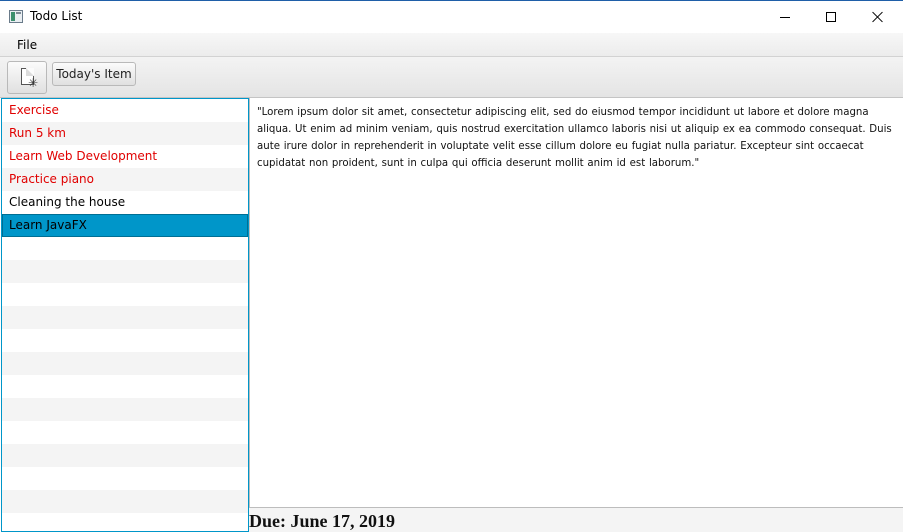 The width and height of the screenshot is (903, 532). Describe the element at coordinates (322, 521) in the screenshot. I see `due-date-label: Due: June 17, 2019` at that location.